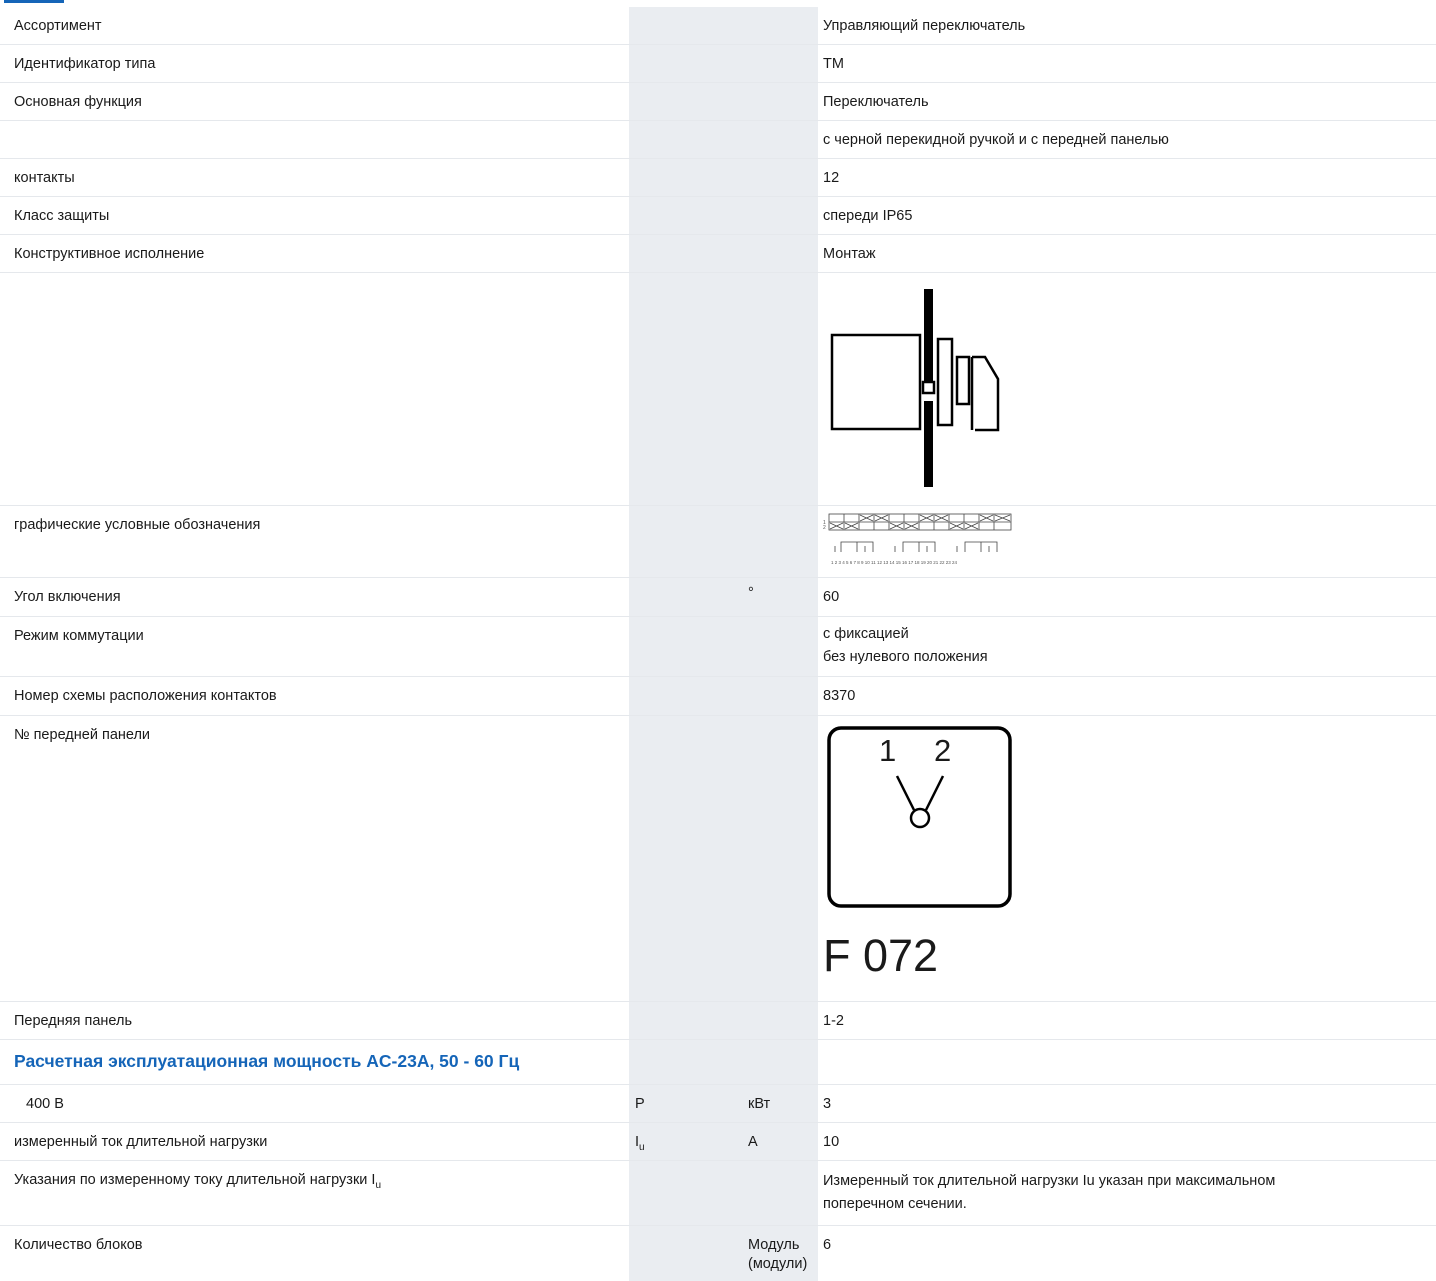 Image resolution: width=1436 pixels, height=1281 pixels. What do you see at coordinates (640, 1104) in the screenshot?
I see `spec-symbol: P` at bounding box center [640, 1104].